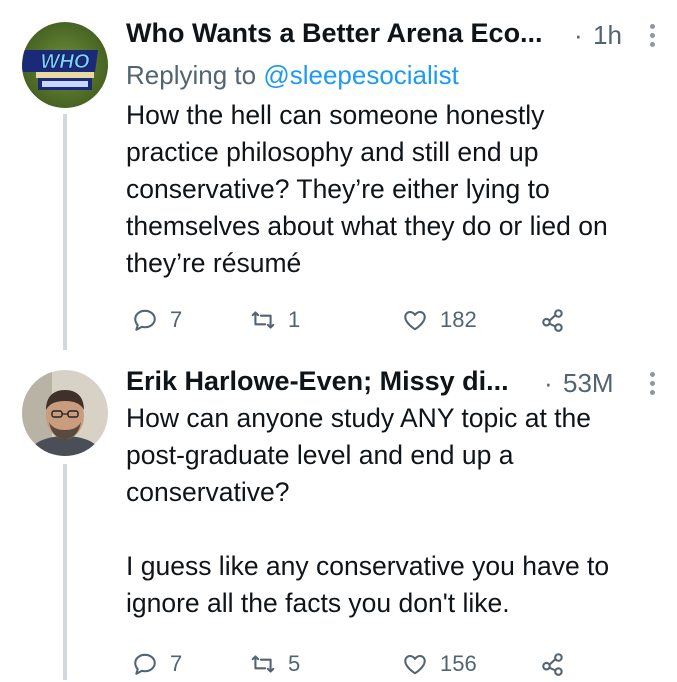 This screenshot has width=677, height=682. I want to click on retweet-button: 5, so click(275, 664).